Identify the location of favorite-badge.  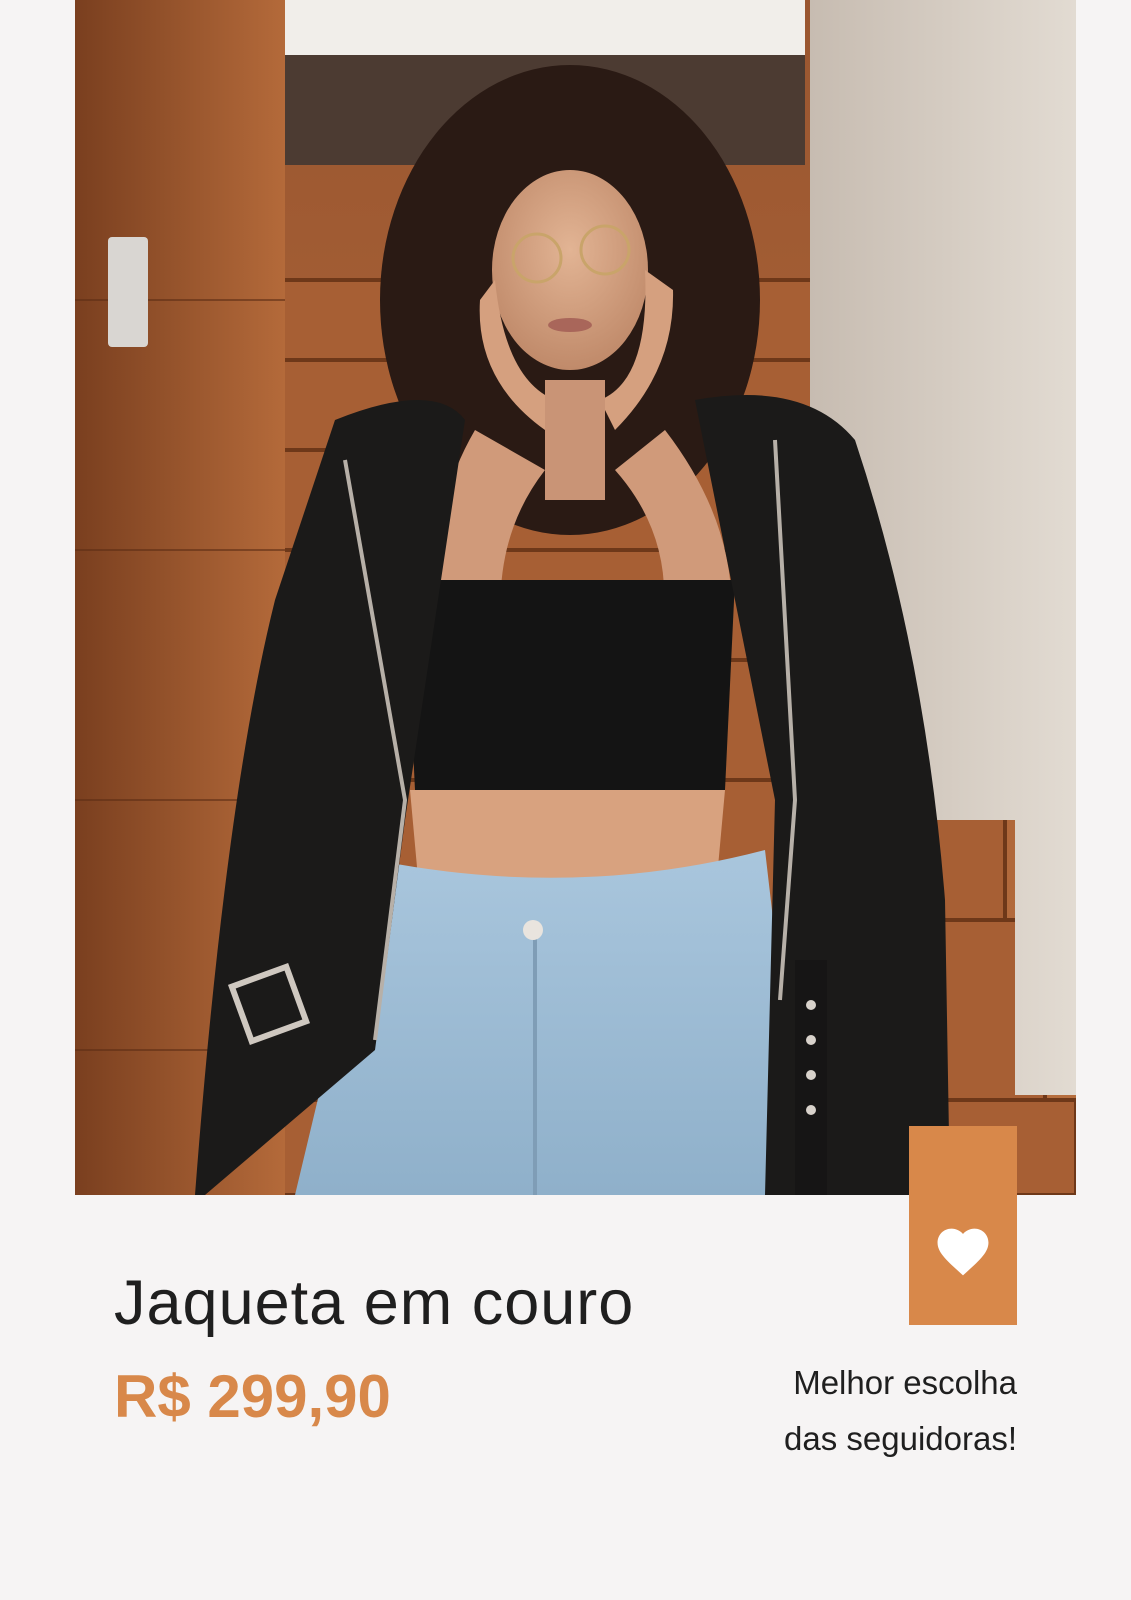
(963, 1225).